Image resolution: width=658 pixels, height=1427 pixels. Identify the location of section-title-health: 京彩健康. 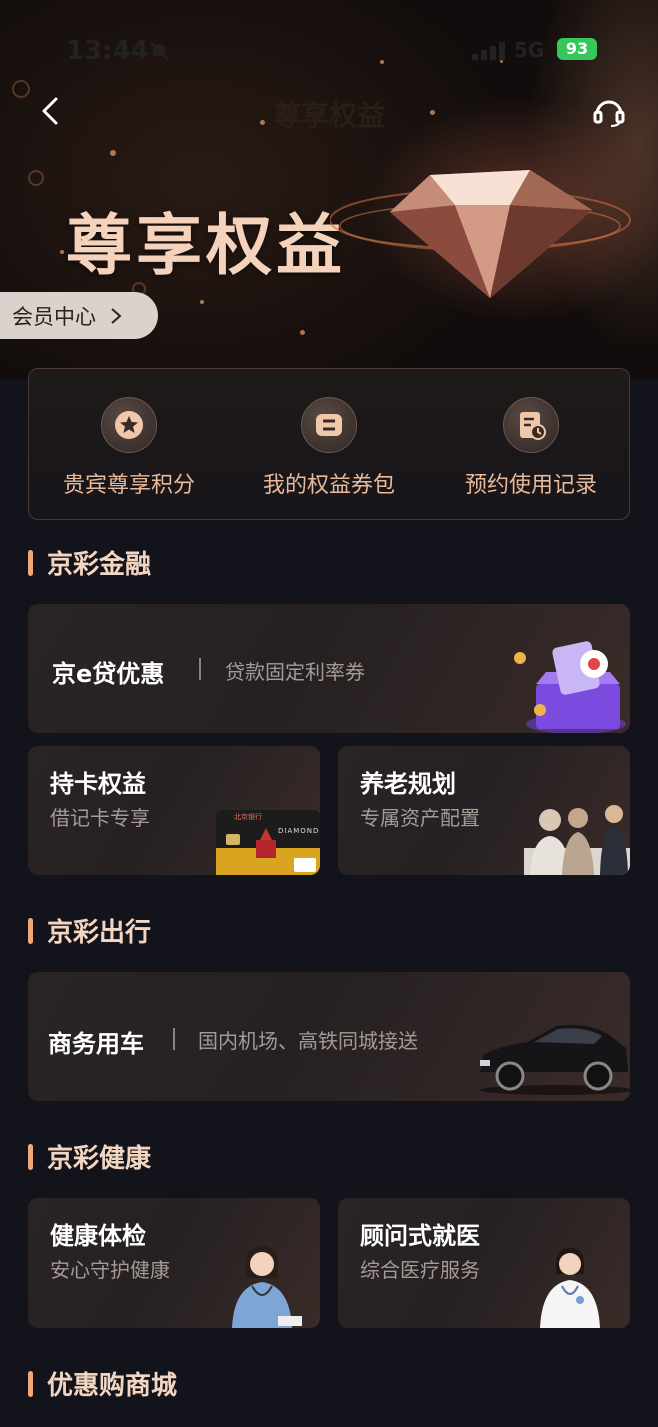
(89, 1156).